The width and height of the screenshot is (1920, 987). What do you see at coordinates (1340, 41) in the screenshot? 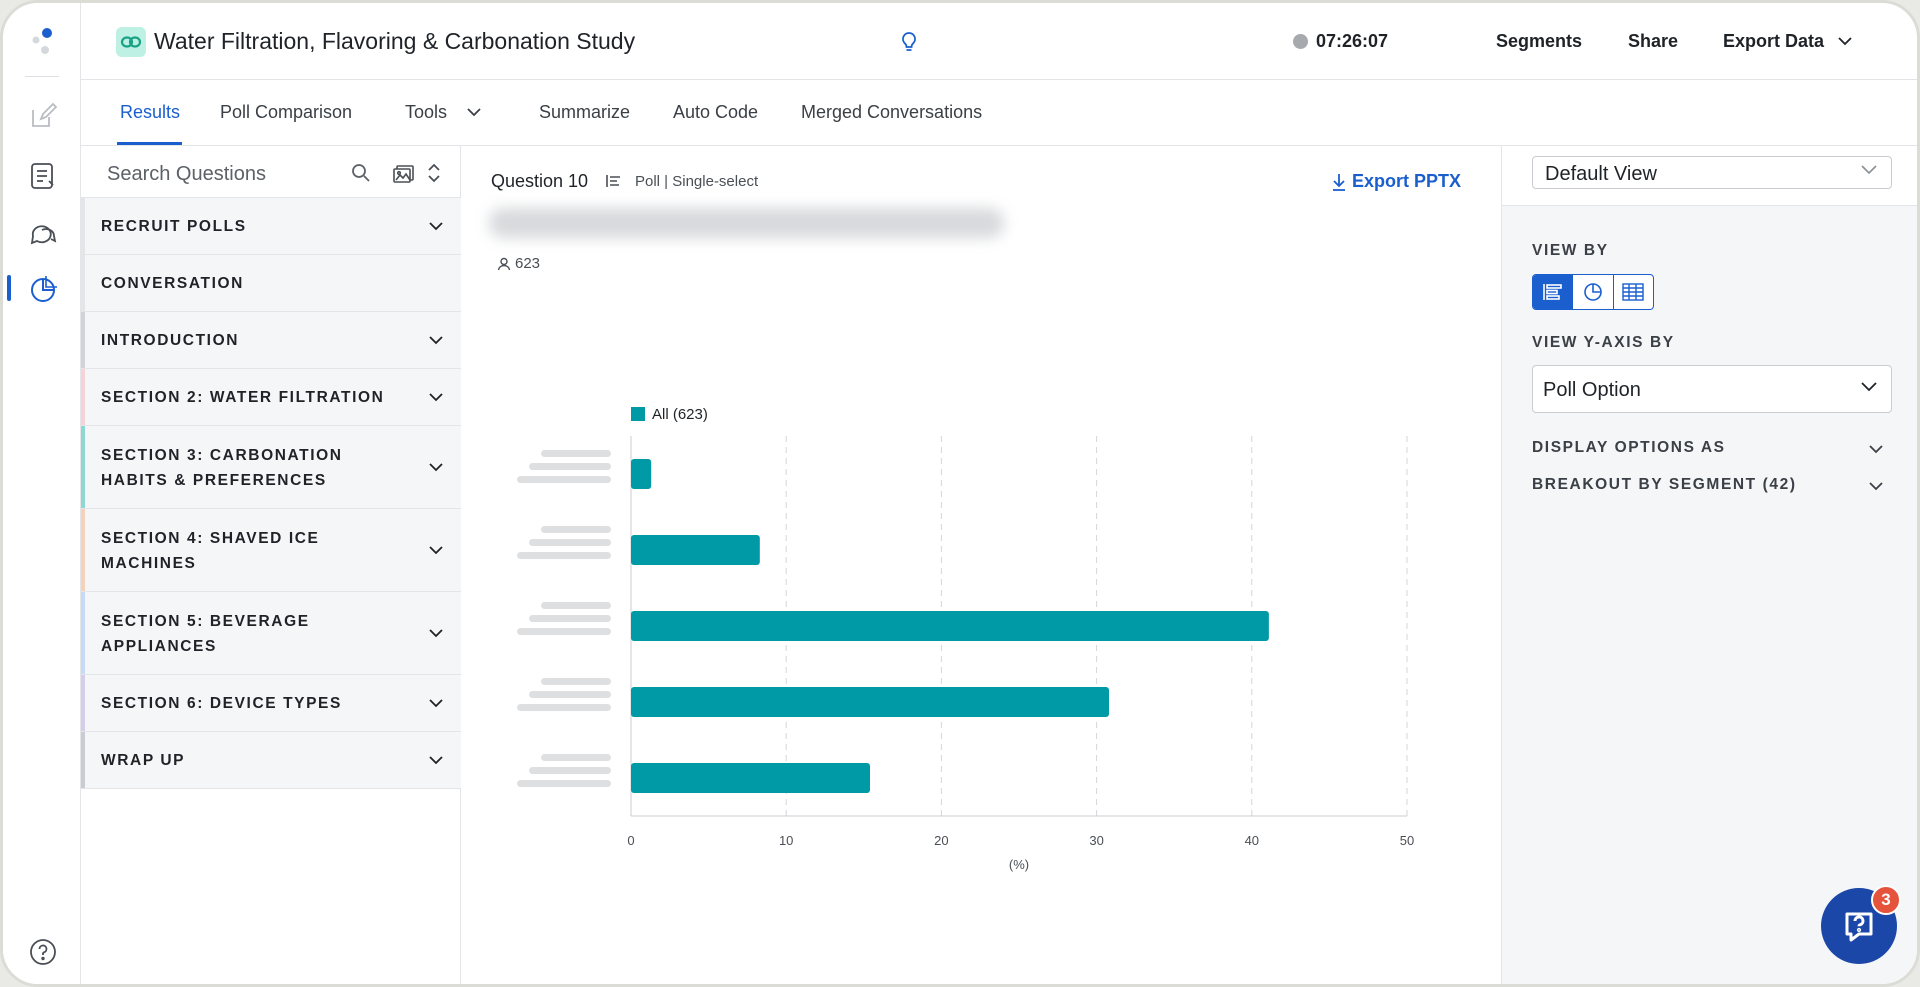
I see `session-timer: 07:26:07` at bounding box center [1340, 41].